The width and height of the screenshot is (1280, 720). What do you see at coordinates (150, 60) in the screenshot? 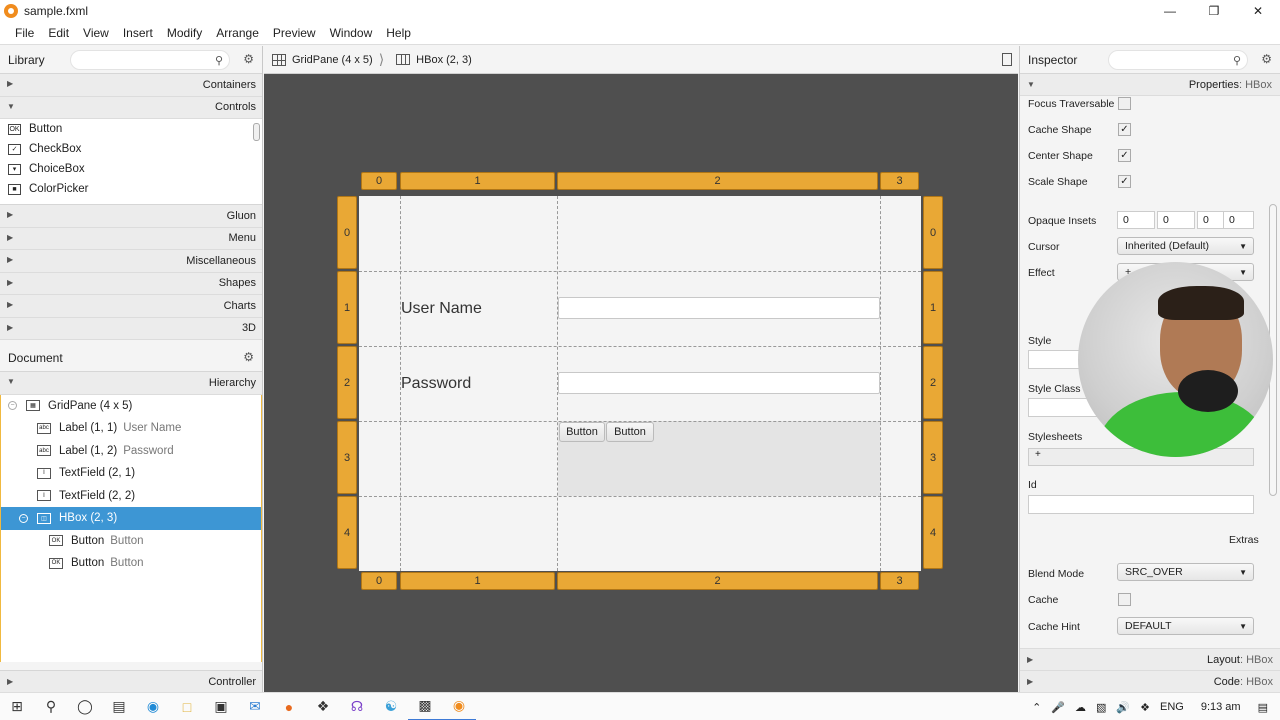
I see `library-search-input: ⚲` at bounding box center [150, 60].